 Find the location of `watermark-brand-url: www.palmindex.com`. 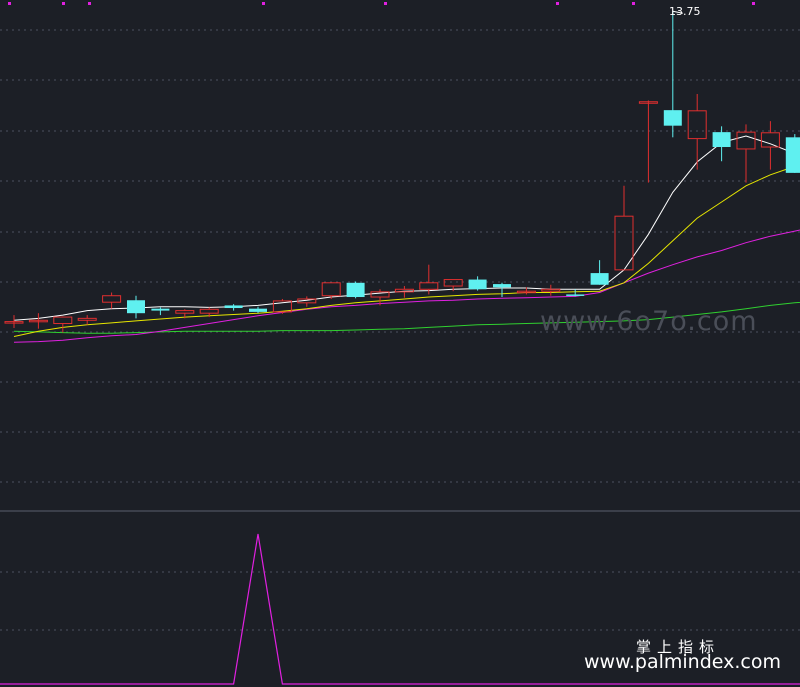

watermark-brand-url: www.palmindex.com is located at coordinates (683, 662).